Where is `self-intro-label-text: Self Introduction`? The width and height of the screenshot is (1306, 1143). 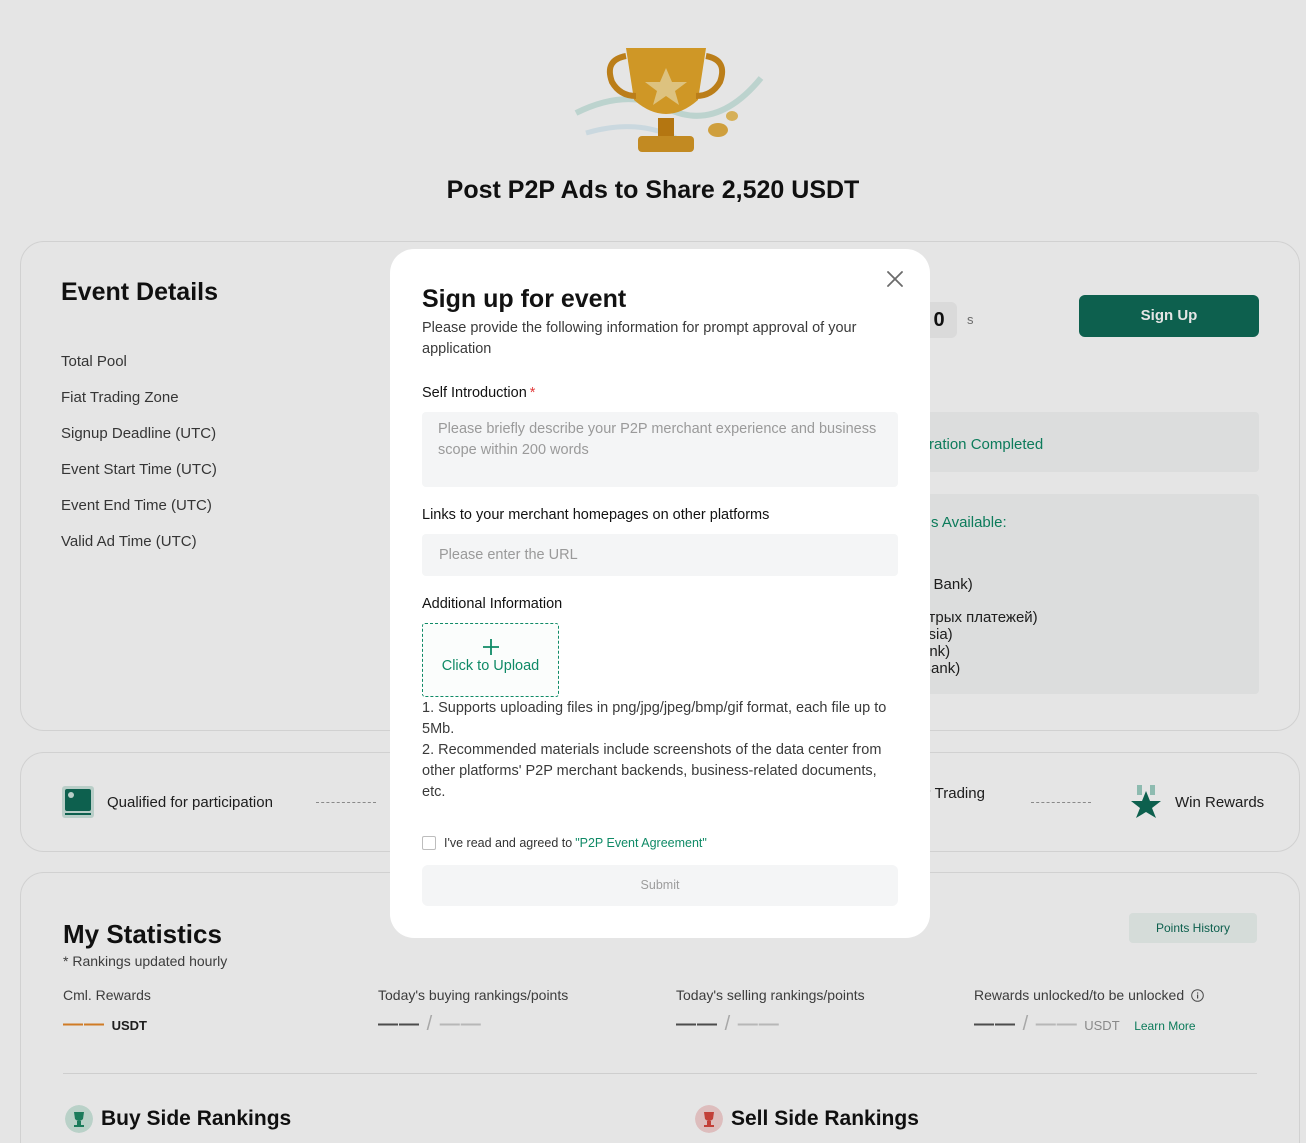
self-intro-label-text: Self Introduction is located at coordinates (474, 393).